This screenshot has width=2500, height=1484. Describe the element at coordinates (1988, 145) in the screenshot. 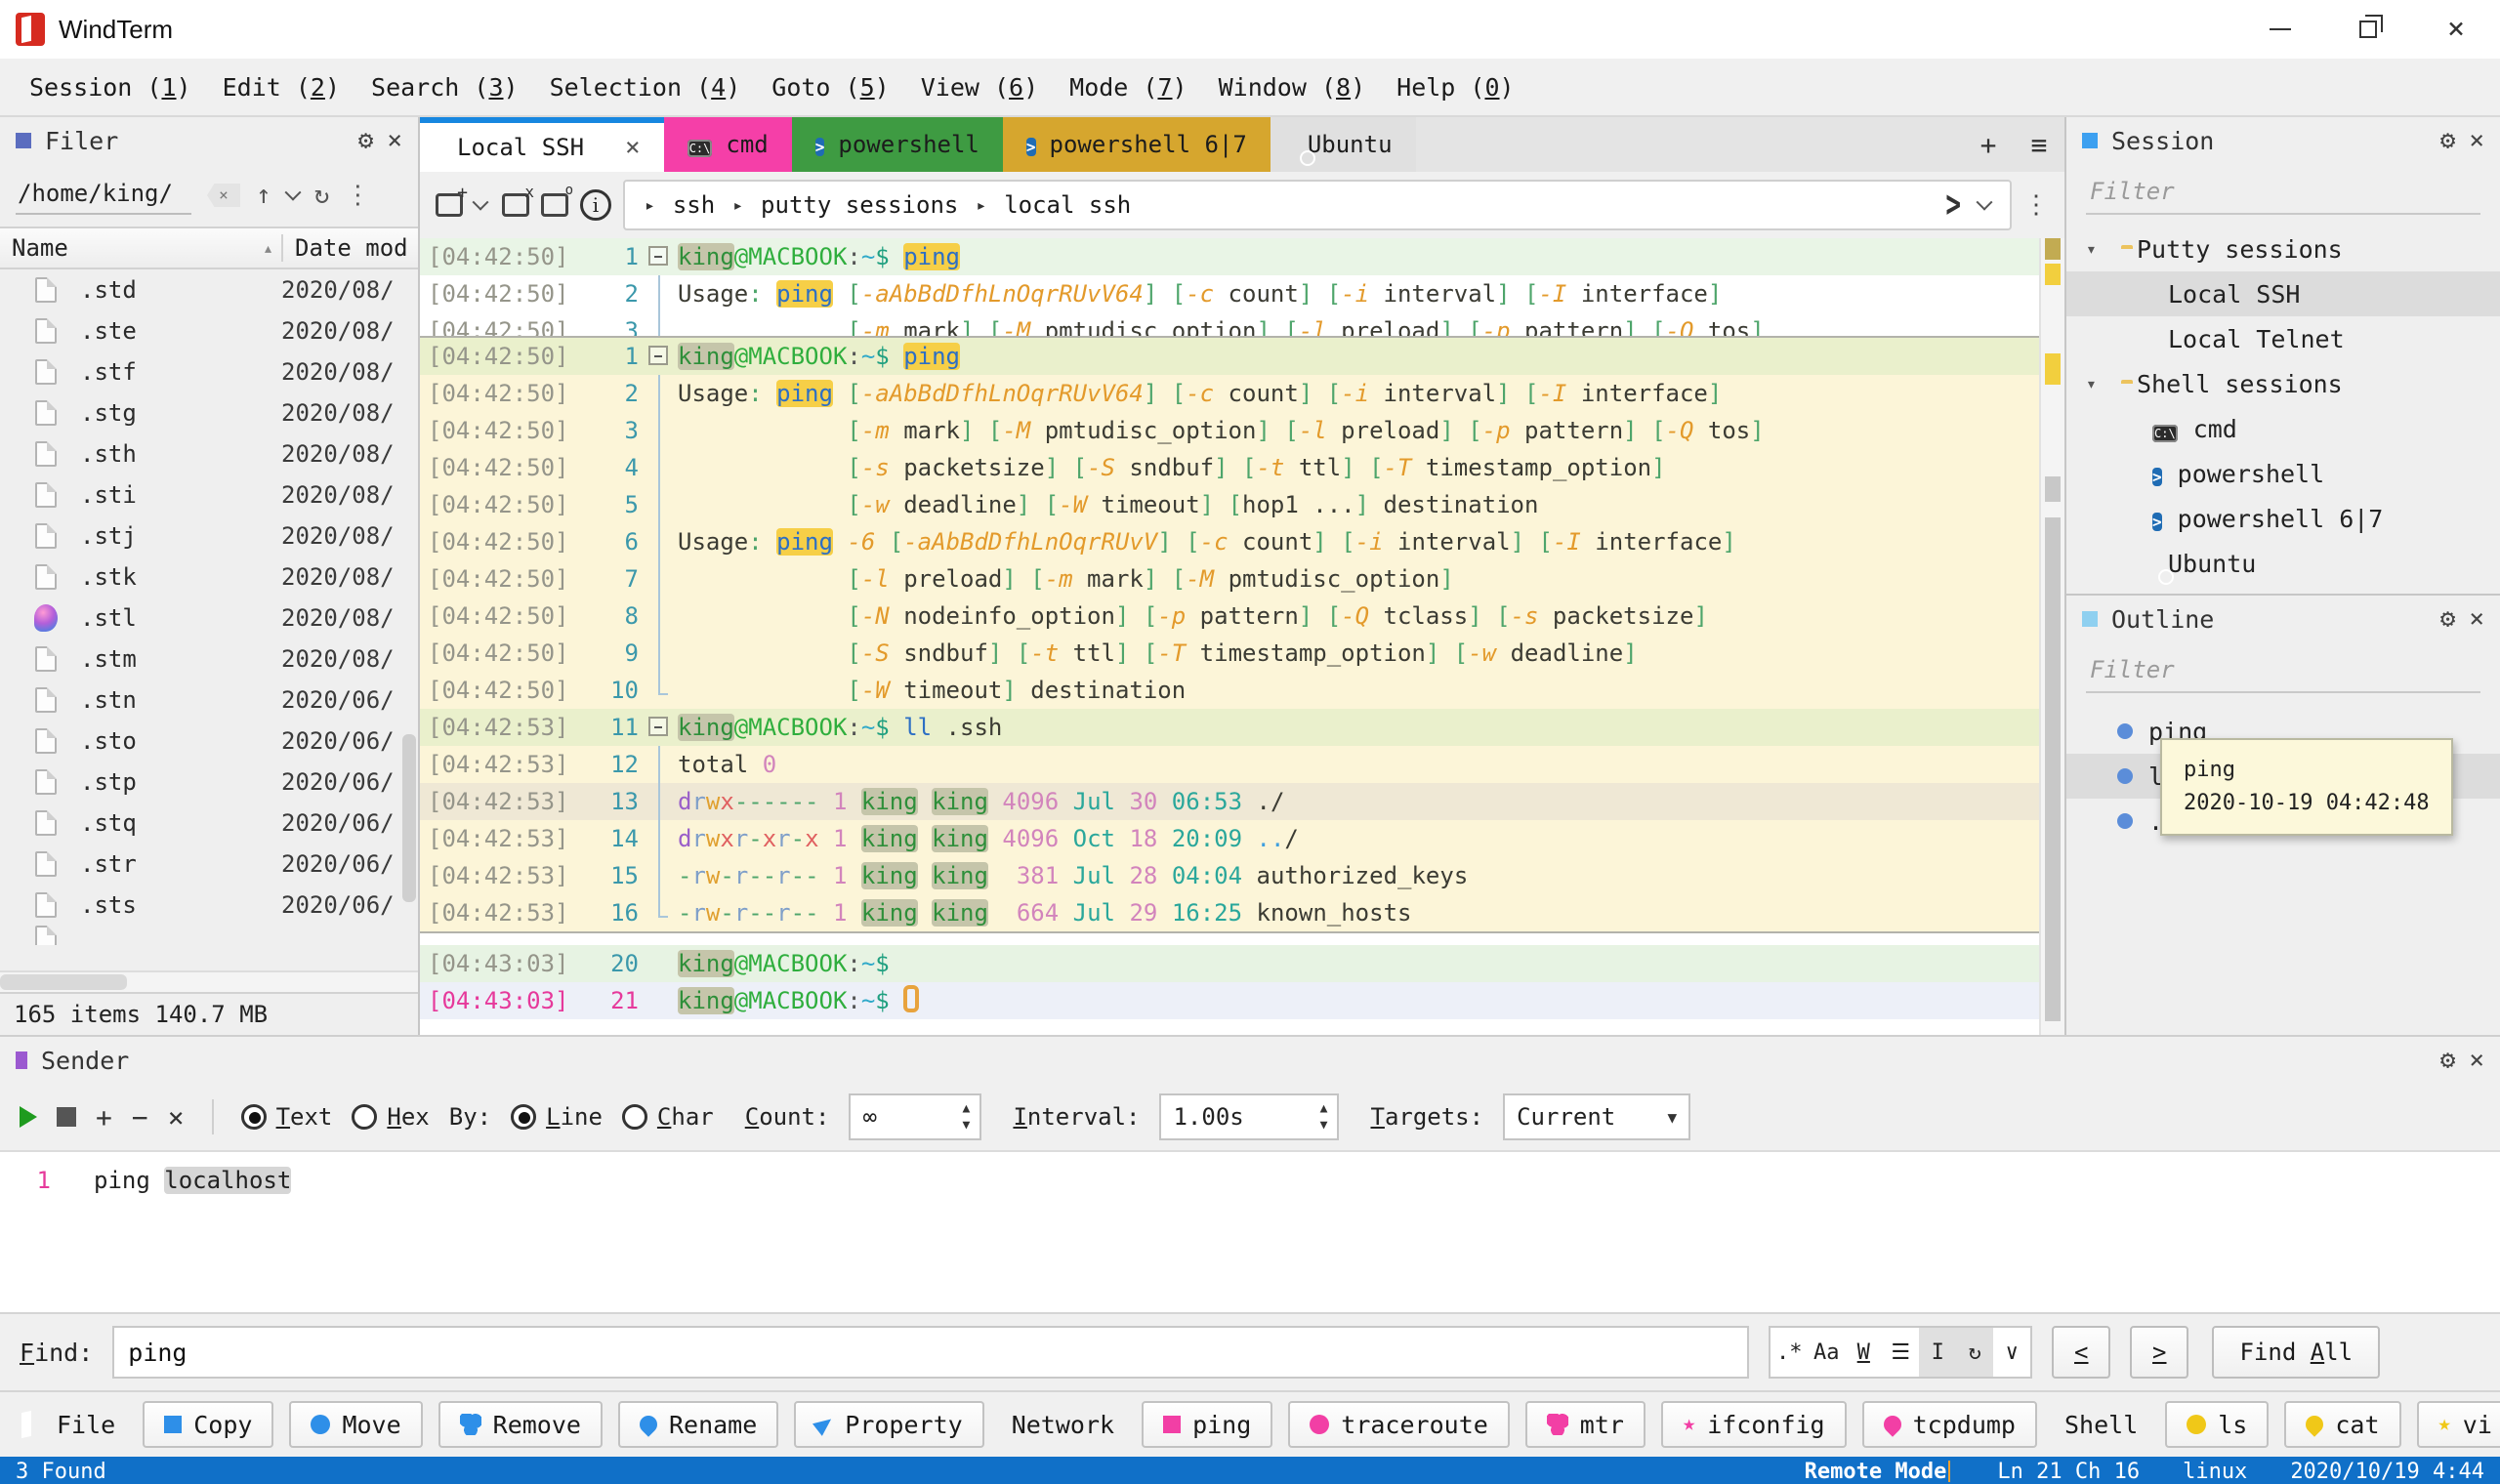

I see `add-tab-button: +` at that location.